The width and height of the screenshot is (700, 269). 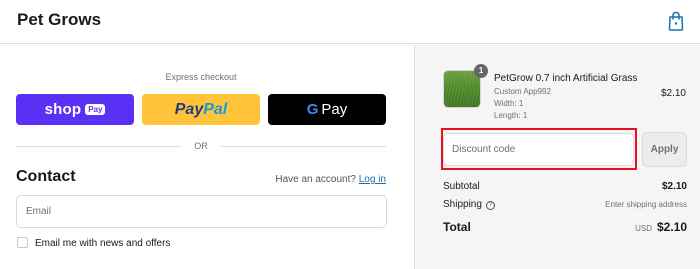 What do you see at coordinates (372, 179) in the screenshot?
I see `login-link: Log in` at bounding box center [372, 179].